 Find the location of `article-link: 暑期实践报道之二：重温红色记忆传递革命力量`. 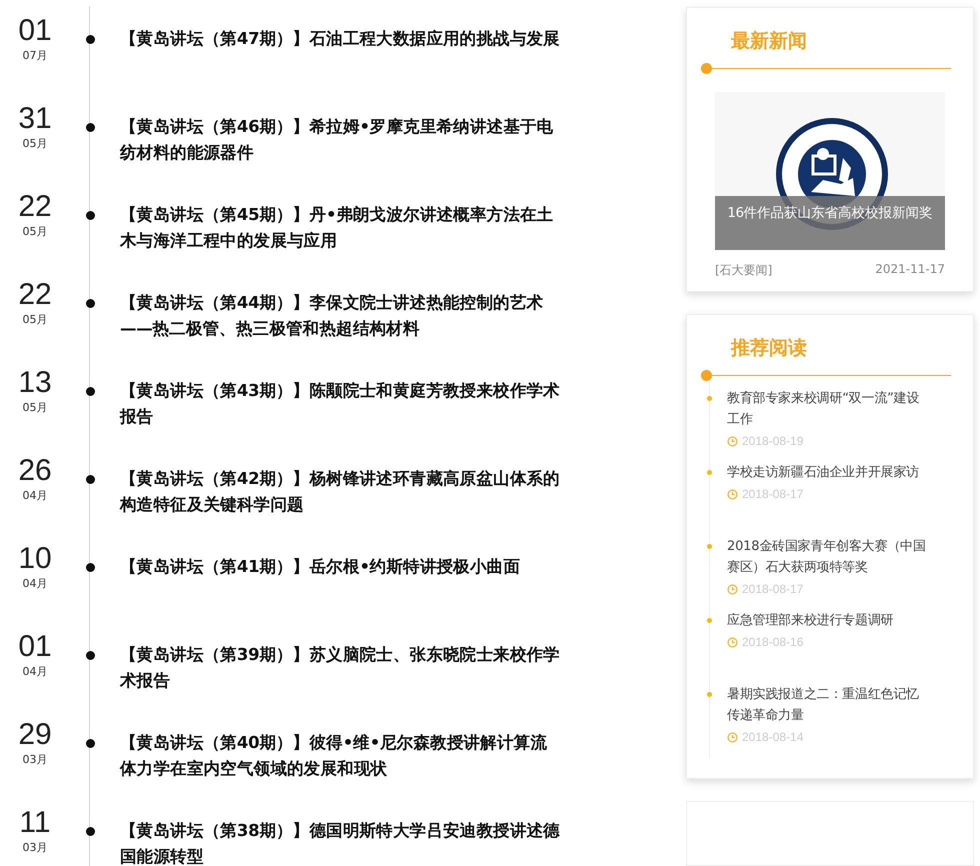

article-link: 暑期实践报道之二：重温红色记忆传递革命力量 is located at coordinates (829, 705).